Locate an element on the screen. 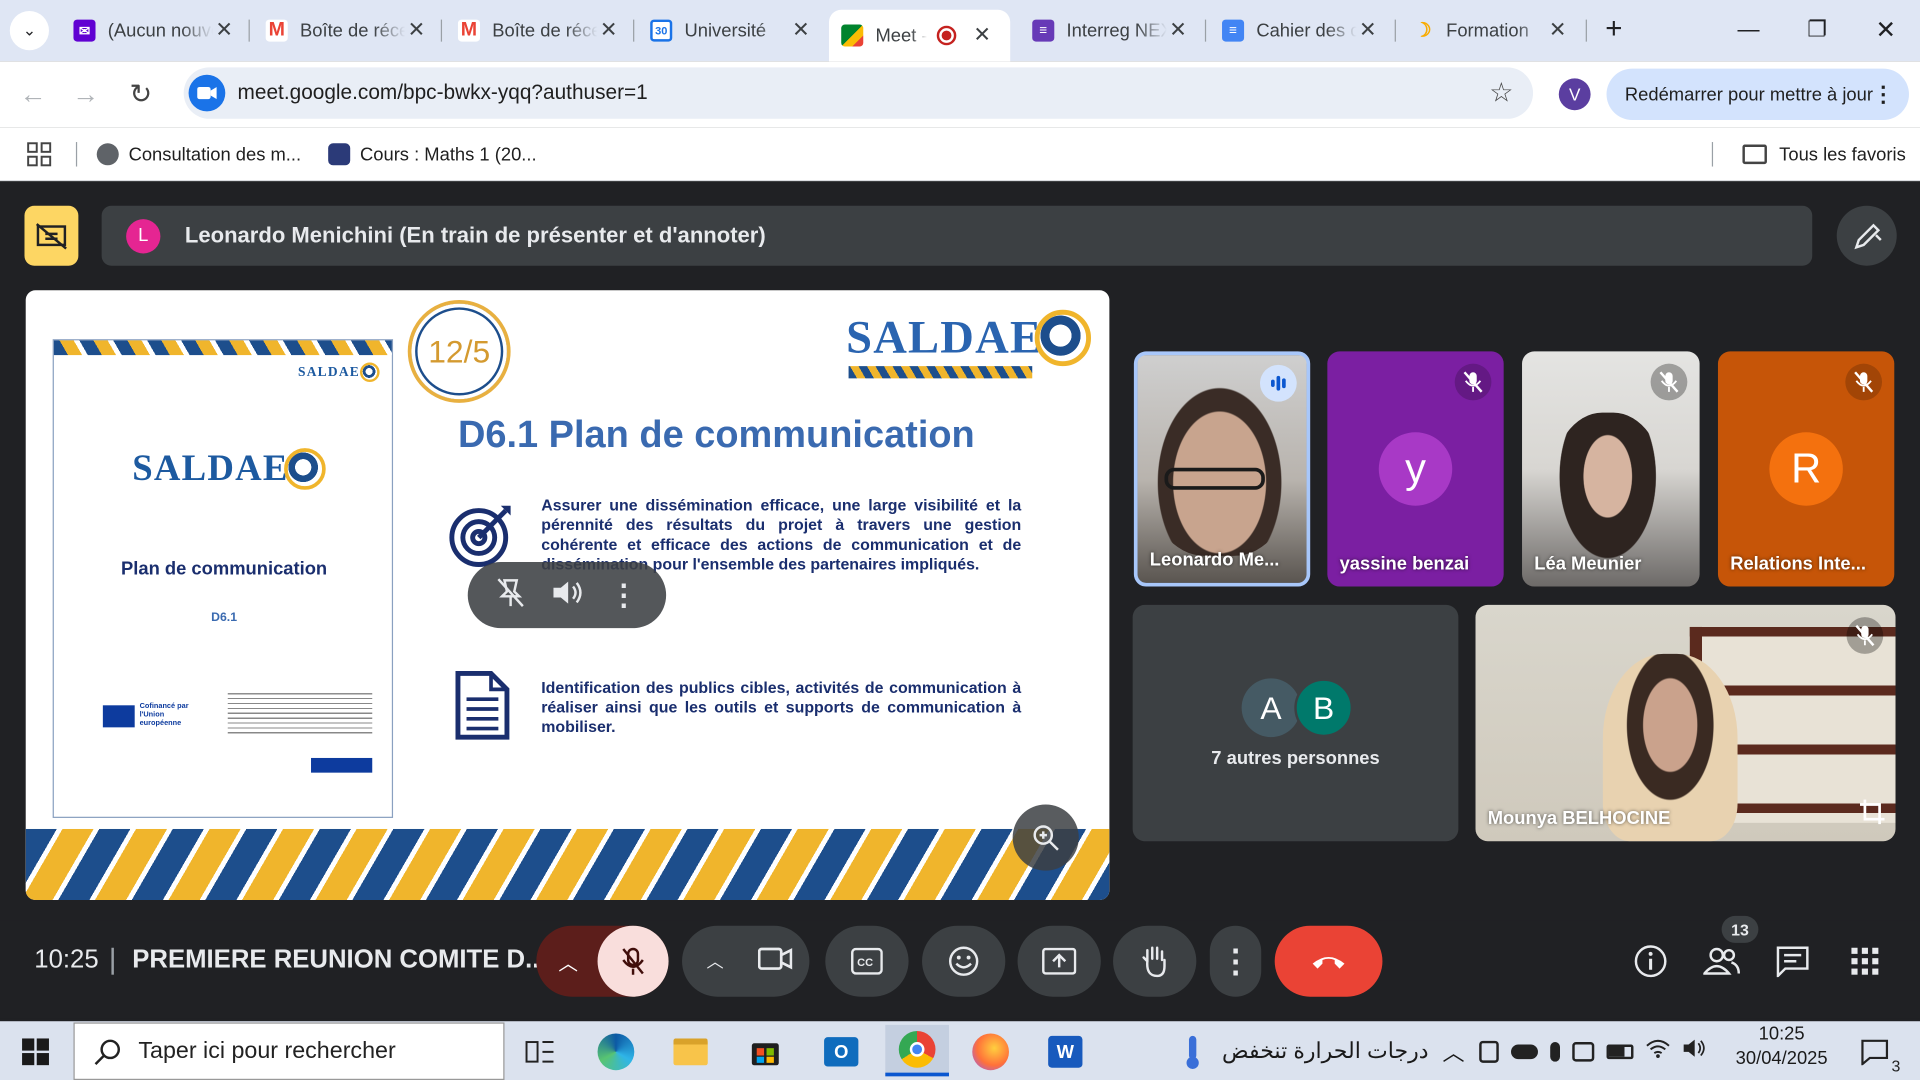  restart-label: Redémarrer pour mettre à jour is located at coordinates (1748, 94).